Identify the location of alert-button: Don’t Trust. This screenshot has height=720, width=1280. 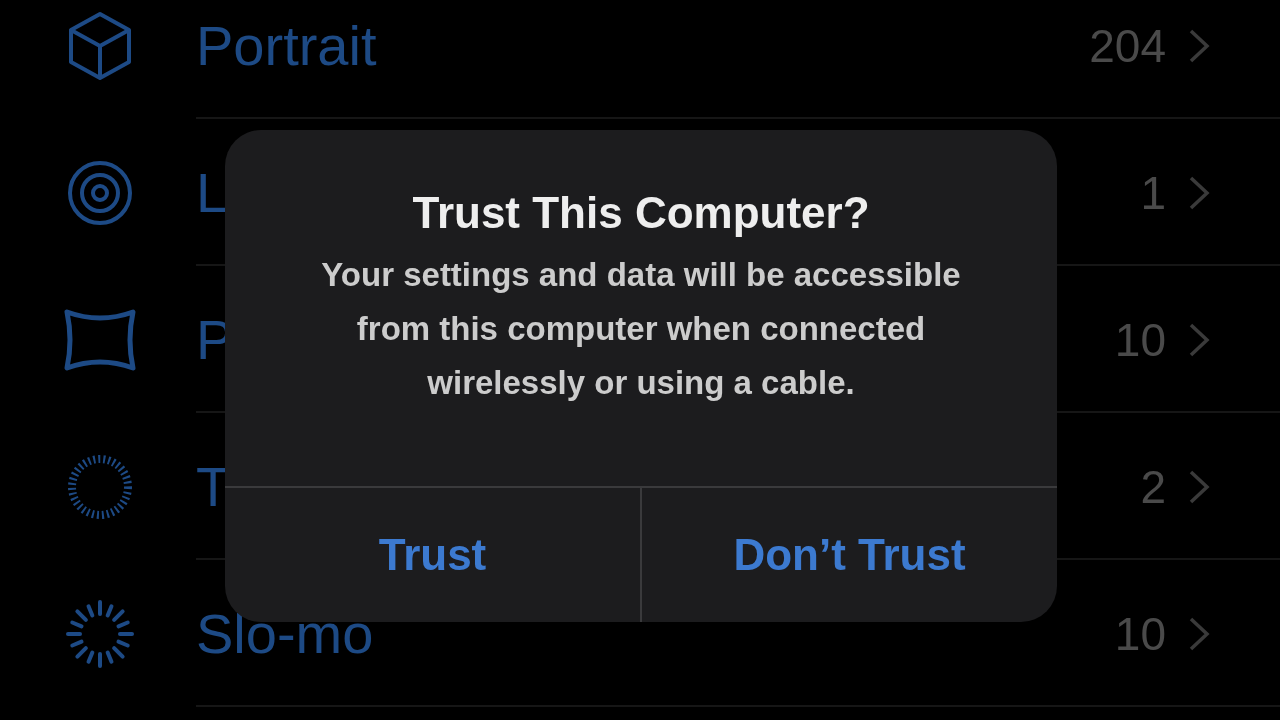
(848, 555).